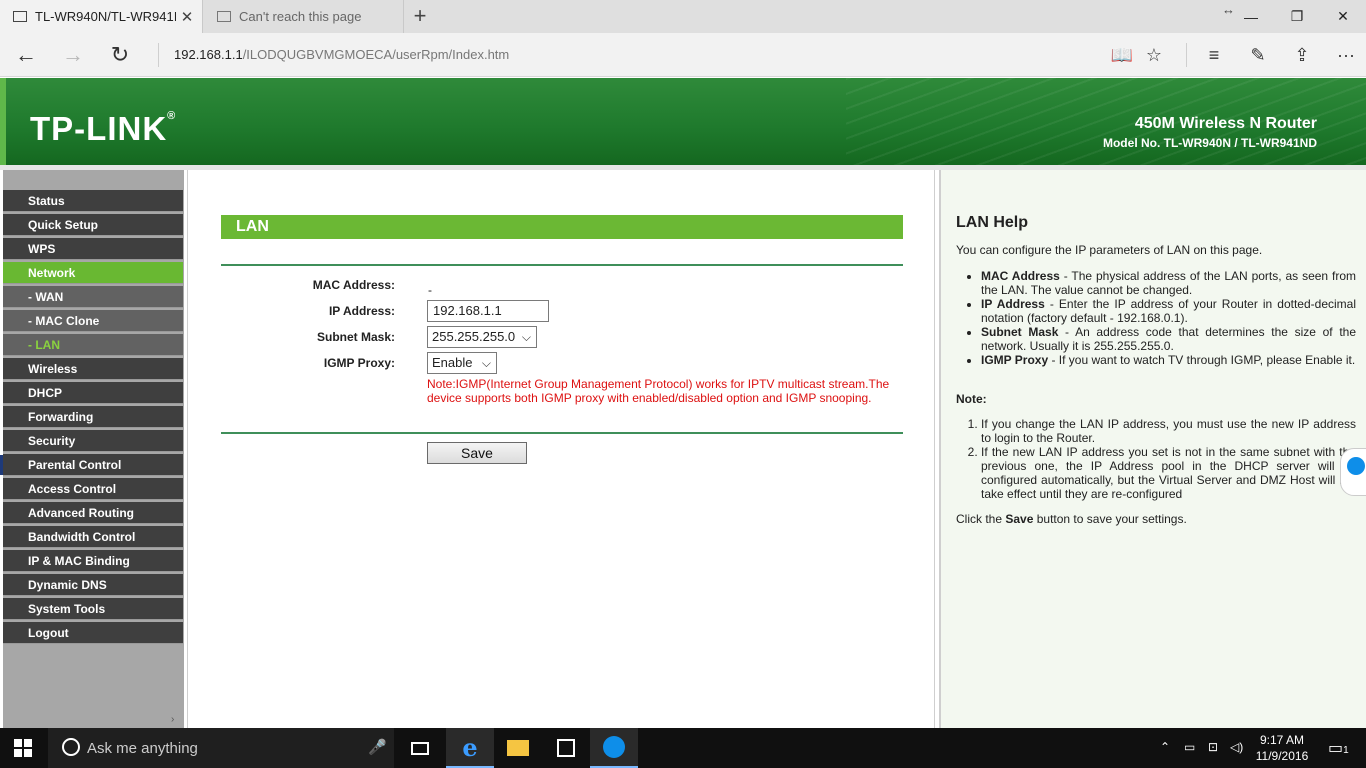  Describe the element at coordinates (1122, 55) in the screenshot. I see `reading-view-icon: 📖` at that location.